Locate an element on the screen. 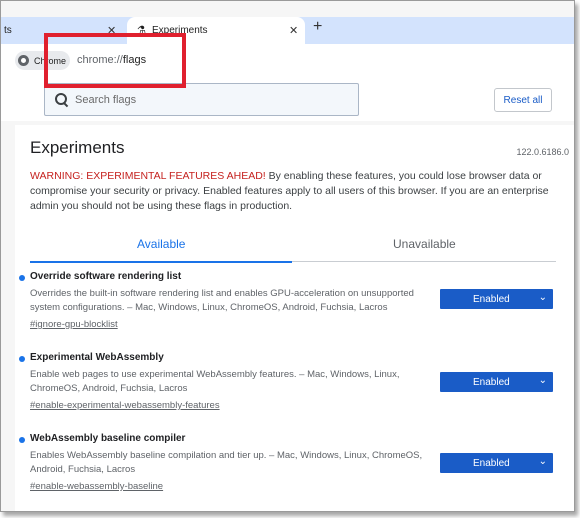 The width and height of the screenshot is (580, 518). page-title: Experiments is located at coordinates (77, 147).